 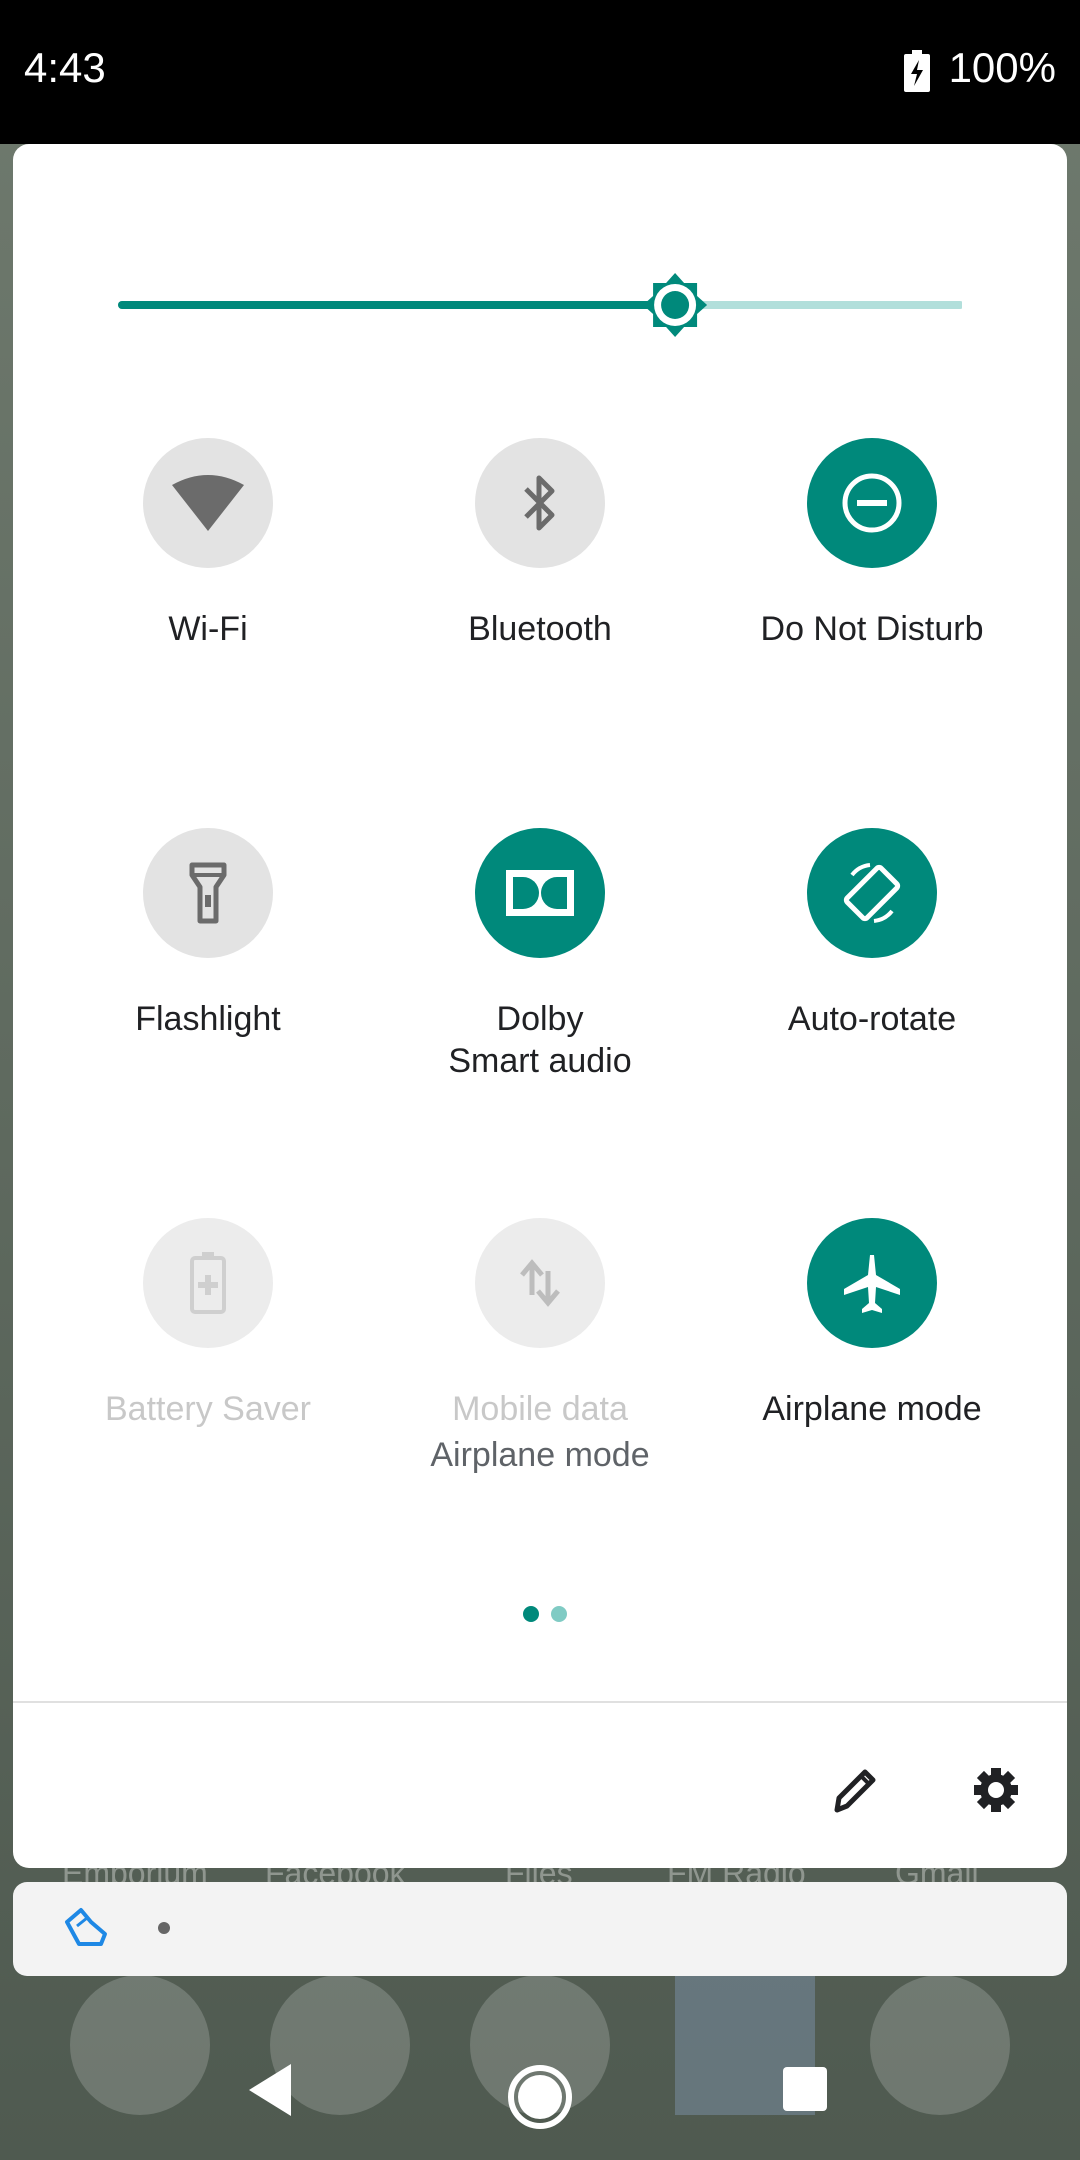 I want to click on flashlight-label: Flashlight, so click(x=208, y=1019).